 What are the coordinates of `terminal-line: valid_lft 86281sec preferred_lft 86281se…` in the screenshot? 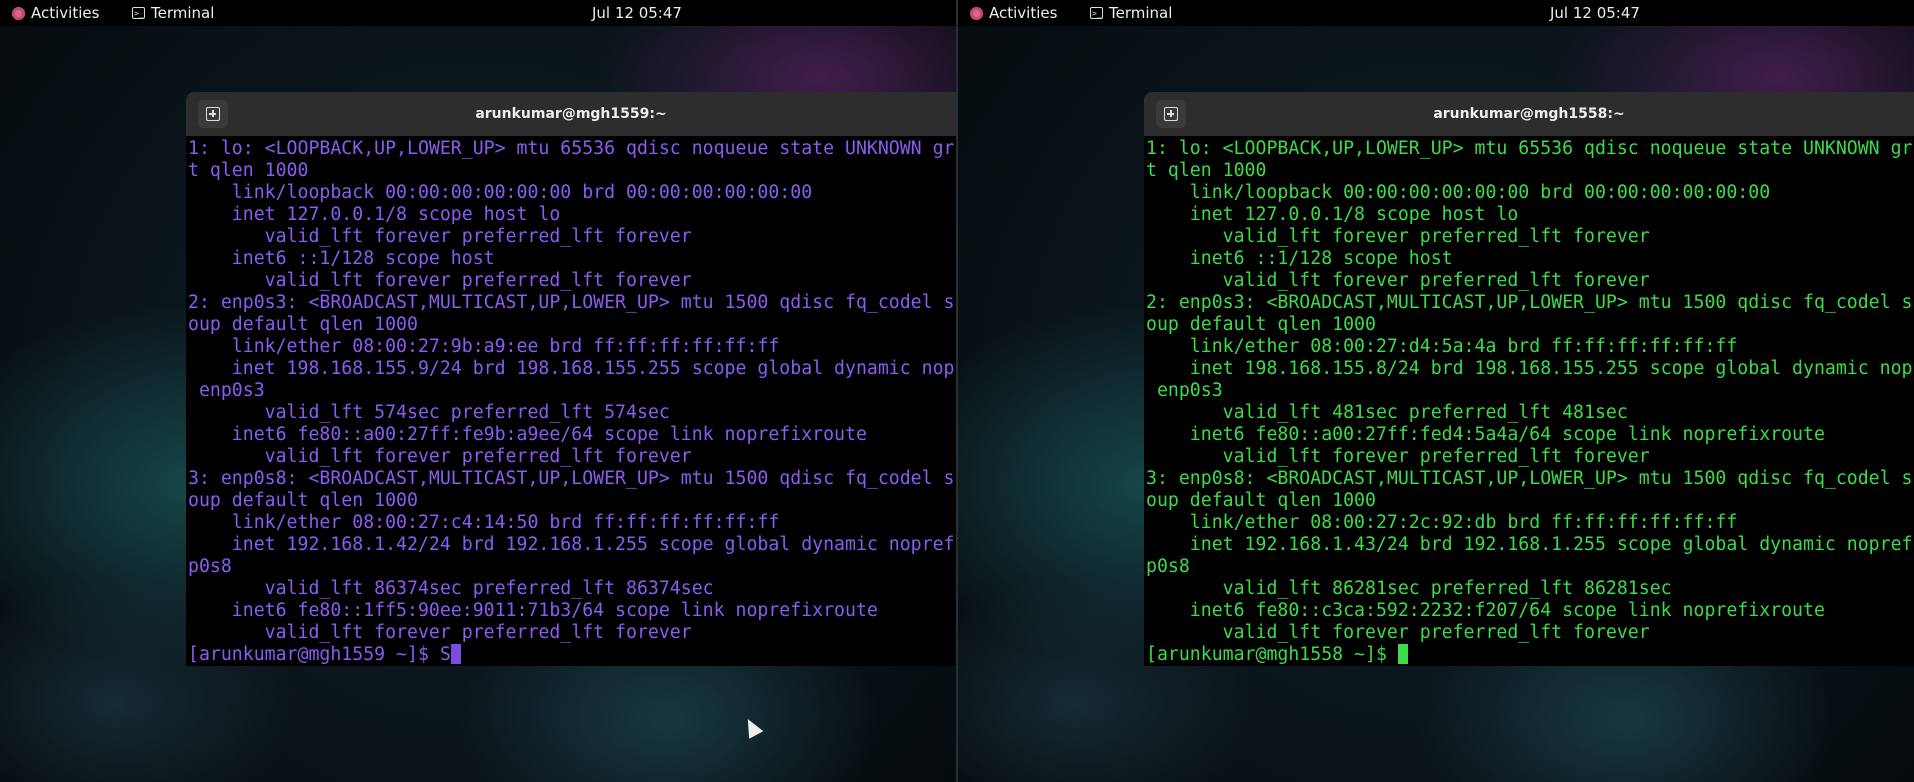 It's located at (1409, 588).